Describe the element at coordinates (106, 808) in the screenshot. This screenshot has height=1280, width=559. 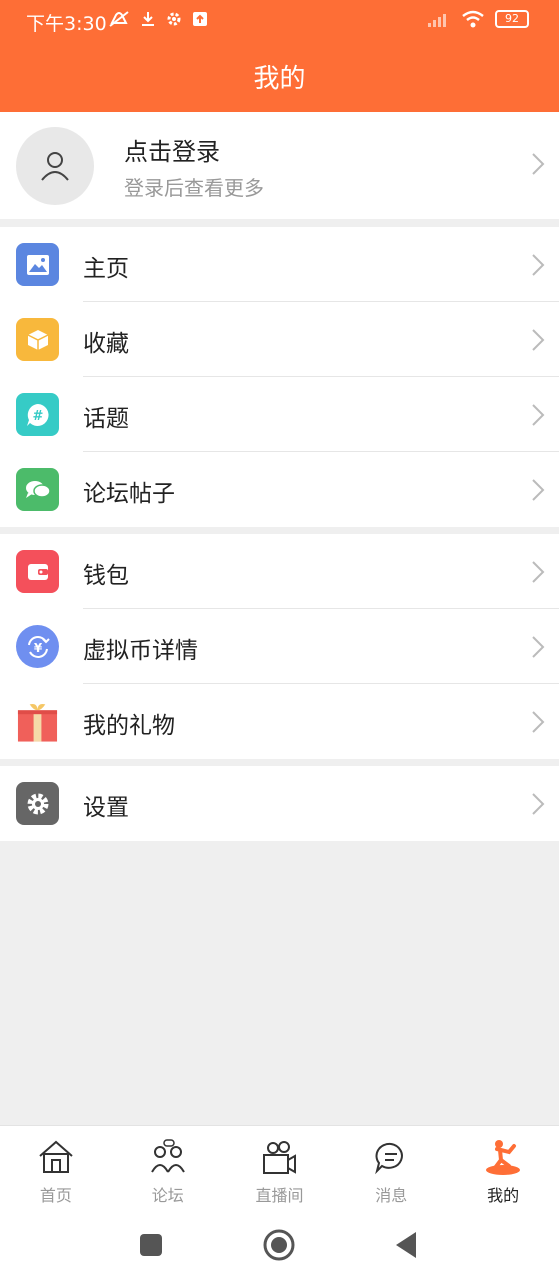
I see `menu-item-label: 设置` at that location.